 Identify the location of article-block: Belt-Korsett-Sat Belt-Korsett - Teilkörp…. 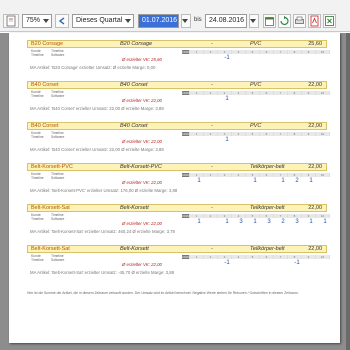
(178, 220).